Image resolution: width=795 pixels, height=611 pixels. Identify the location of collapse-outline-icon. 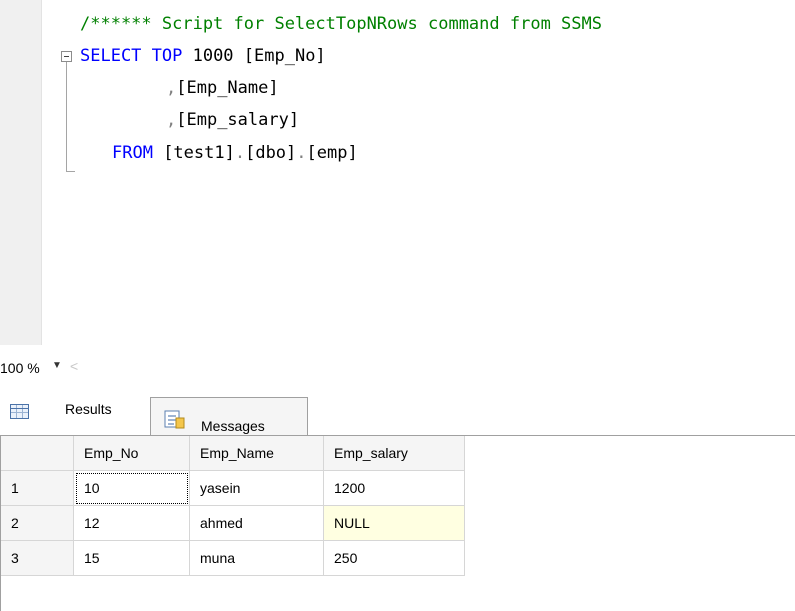
(66, 56).